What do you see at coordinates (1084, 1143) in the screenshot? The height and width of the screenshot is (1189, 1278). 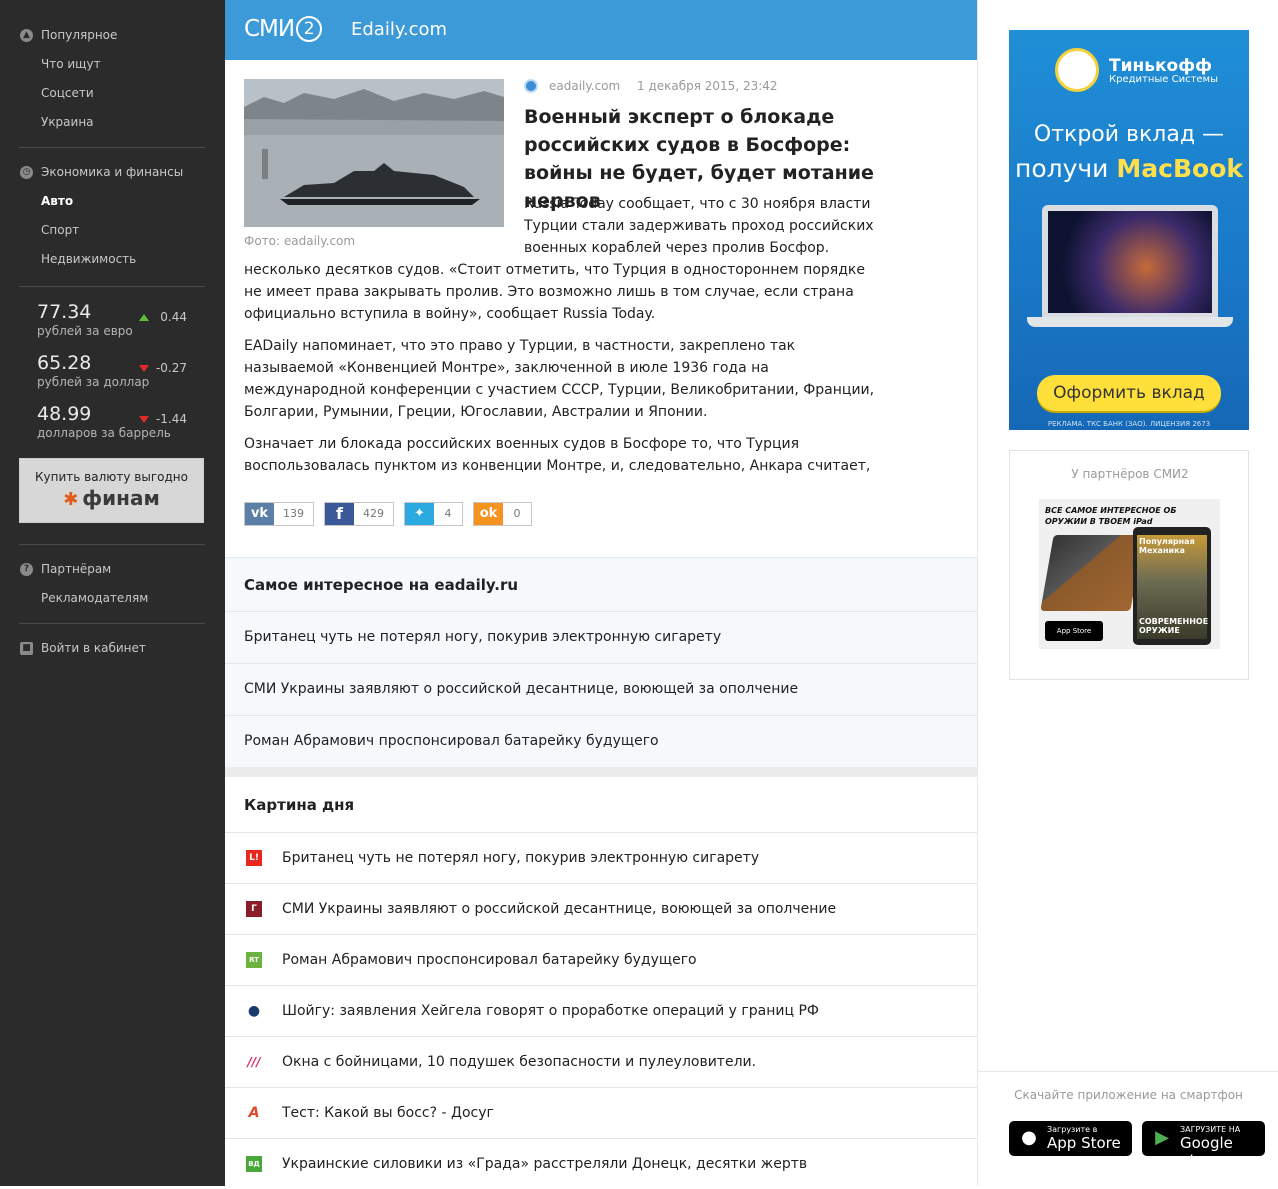 I see `store-big-text: App Store` at bounding box center [1084, 1143].